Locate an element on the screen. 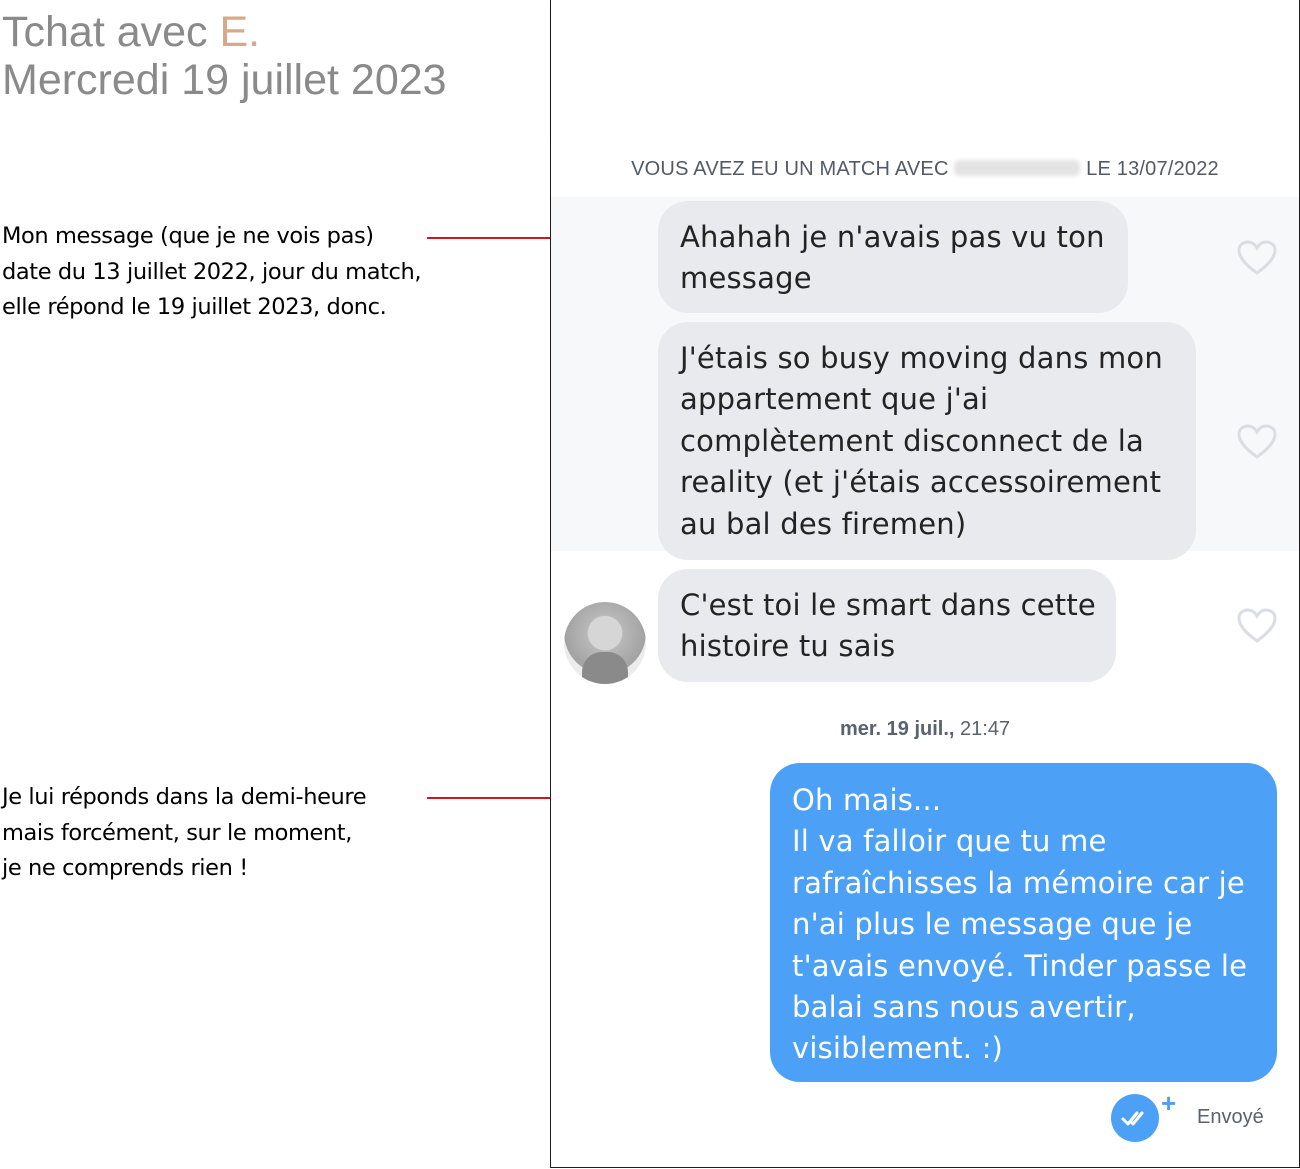 The width and height of the screenshot is (1300, 1169). title-initial: E. is located at coordinates (240, 32).